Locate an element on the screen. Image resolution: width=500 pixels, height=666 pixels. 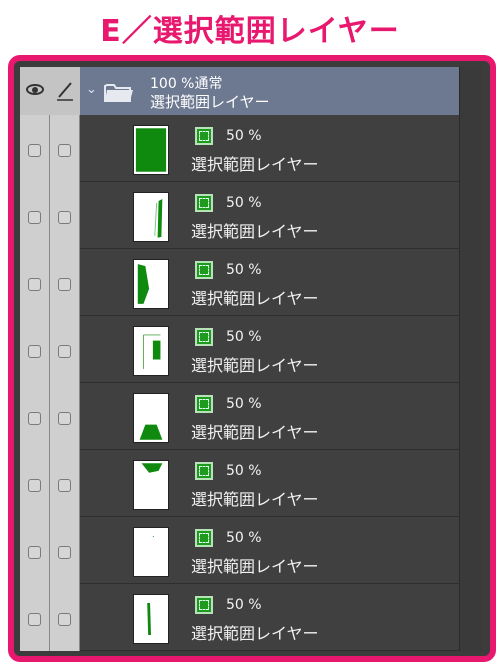
eye-icon is located at coordinates (35, 89).